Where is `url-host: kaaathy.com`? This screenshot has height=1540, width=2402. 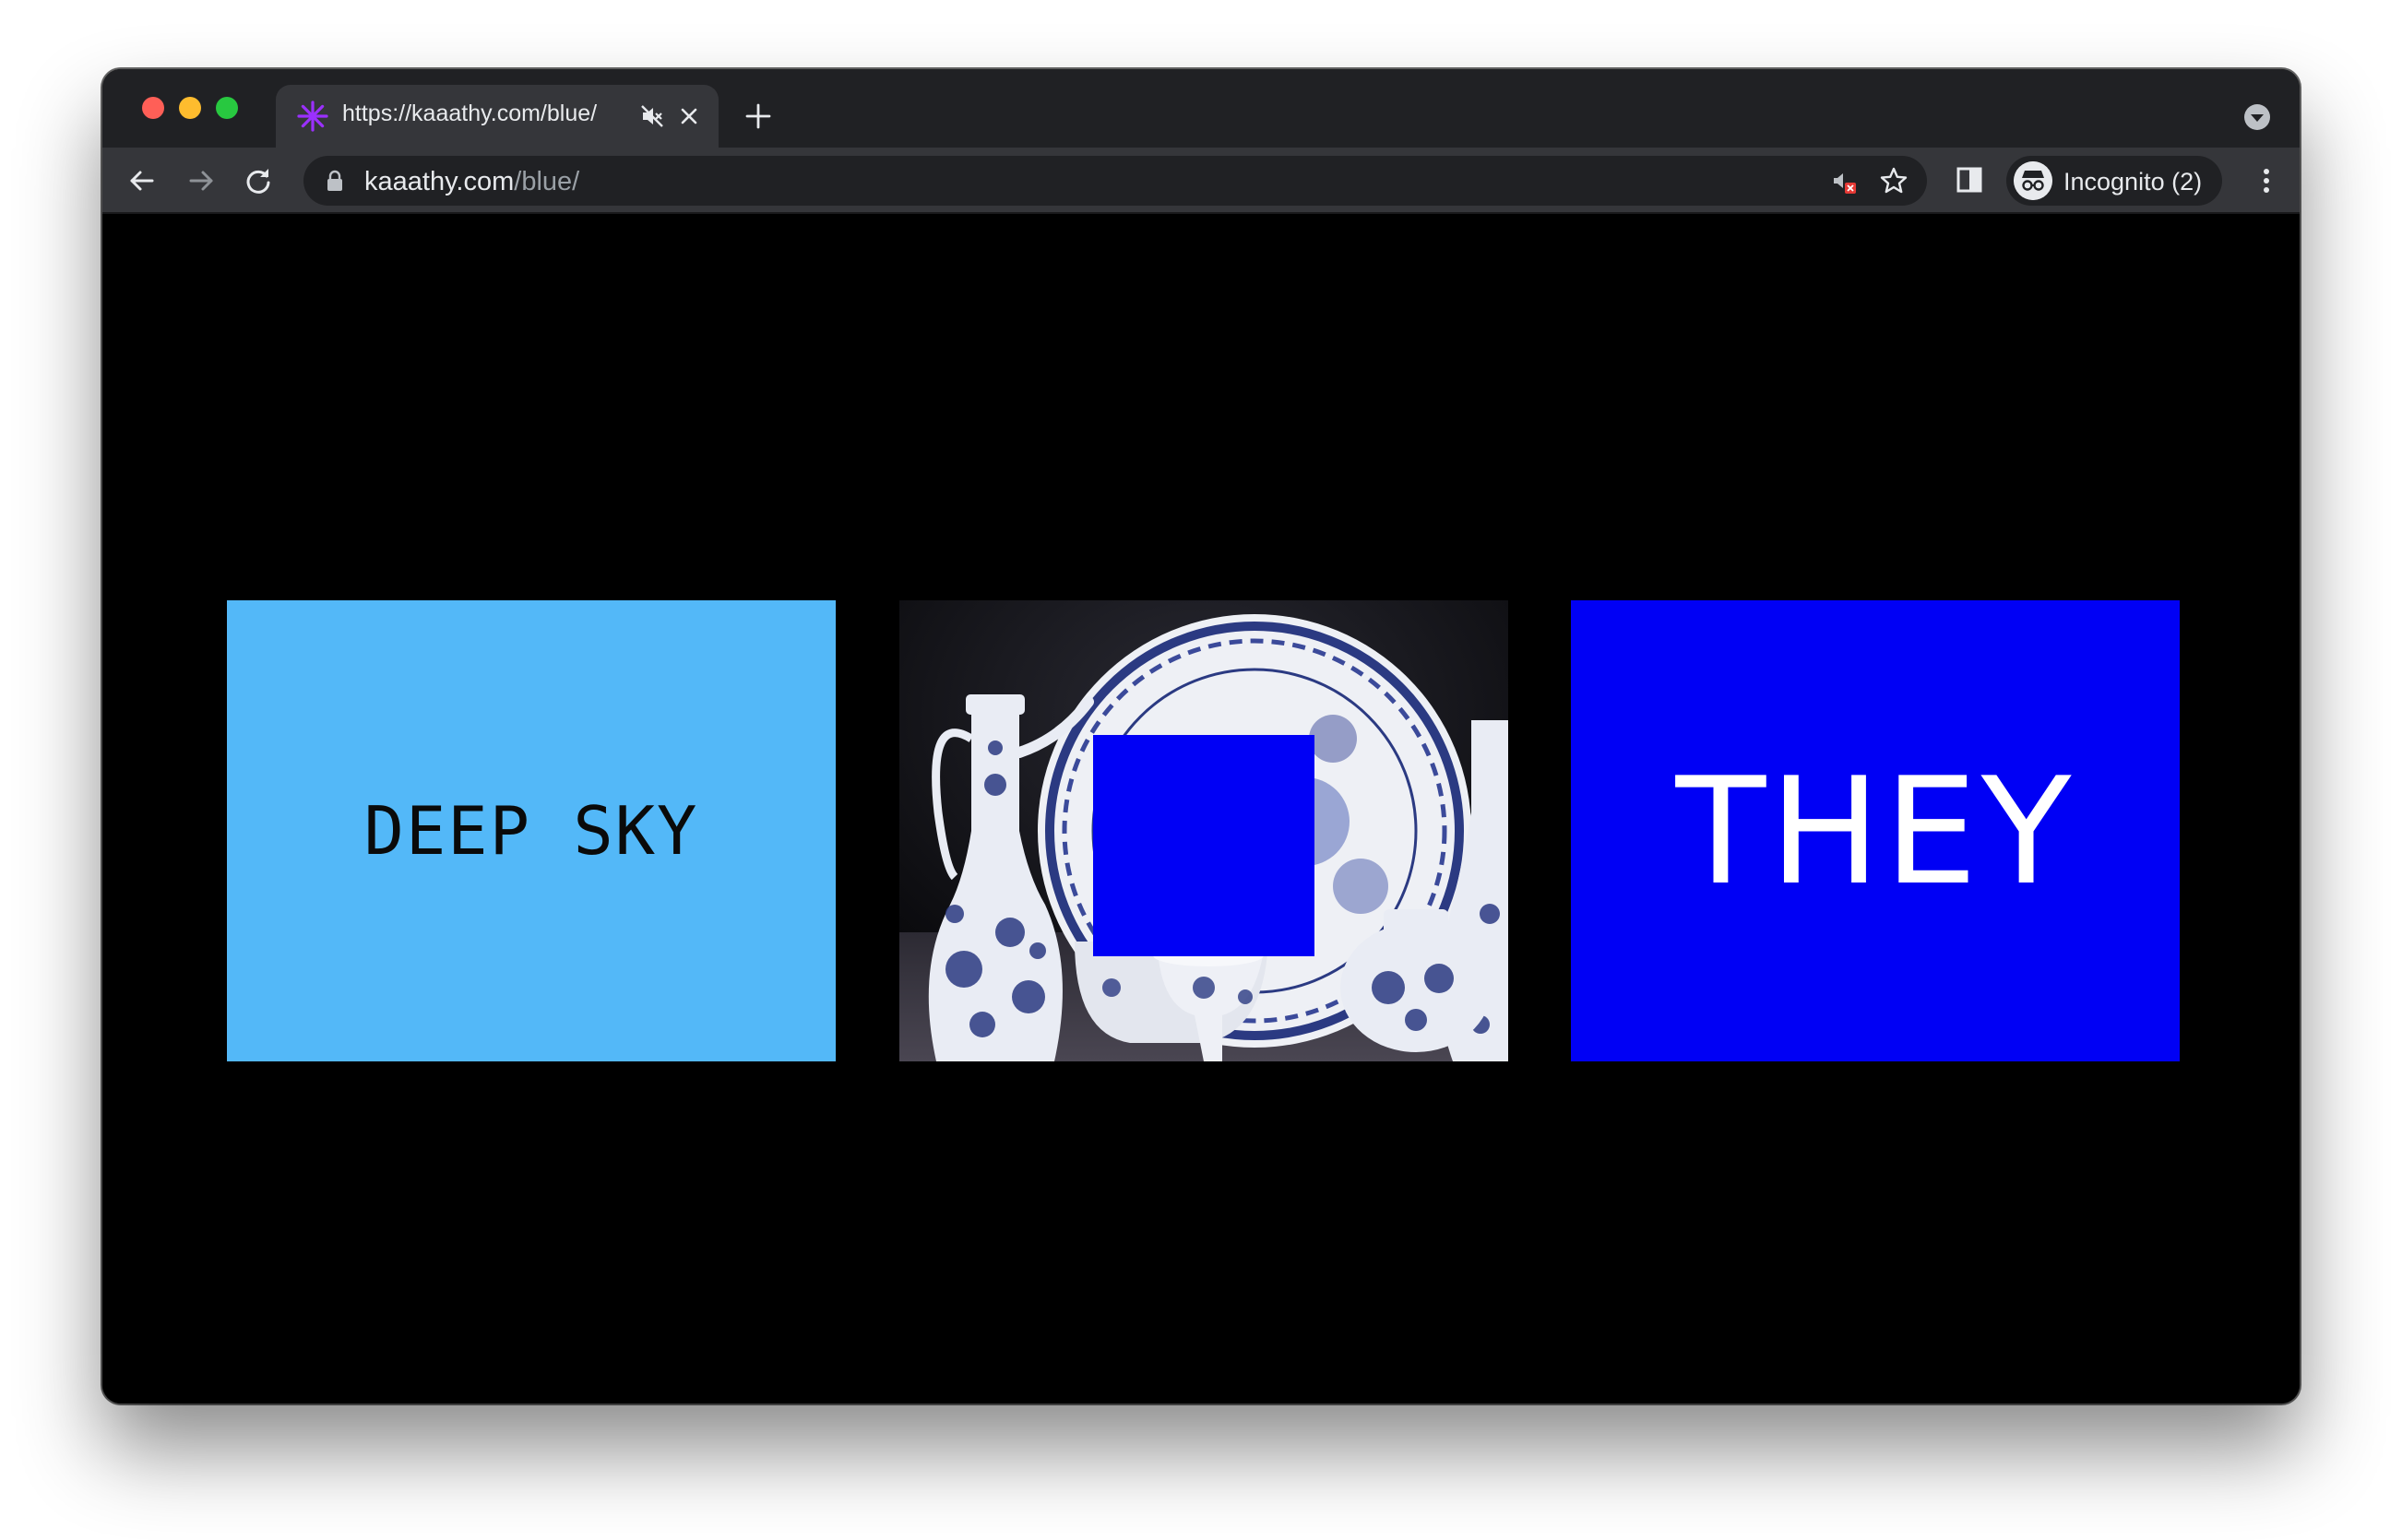
url-host: kaaathy.com is located at coordinates (439, 182).